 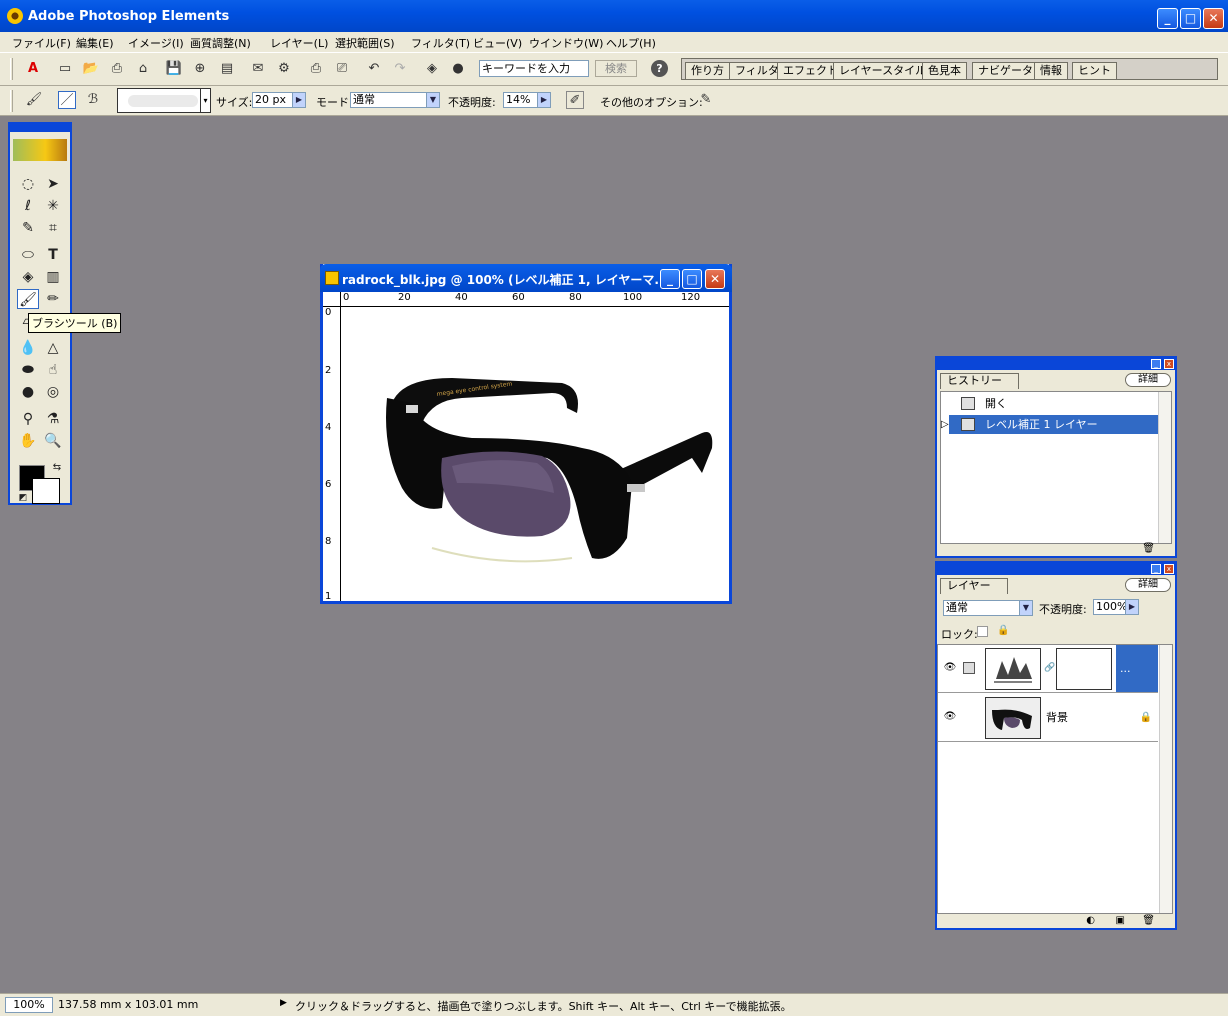 I want to click on search-input: キーワードを入力, so click(x=534, y=68).